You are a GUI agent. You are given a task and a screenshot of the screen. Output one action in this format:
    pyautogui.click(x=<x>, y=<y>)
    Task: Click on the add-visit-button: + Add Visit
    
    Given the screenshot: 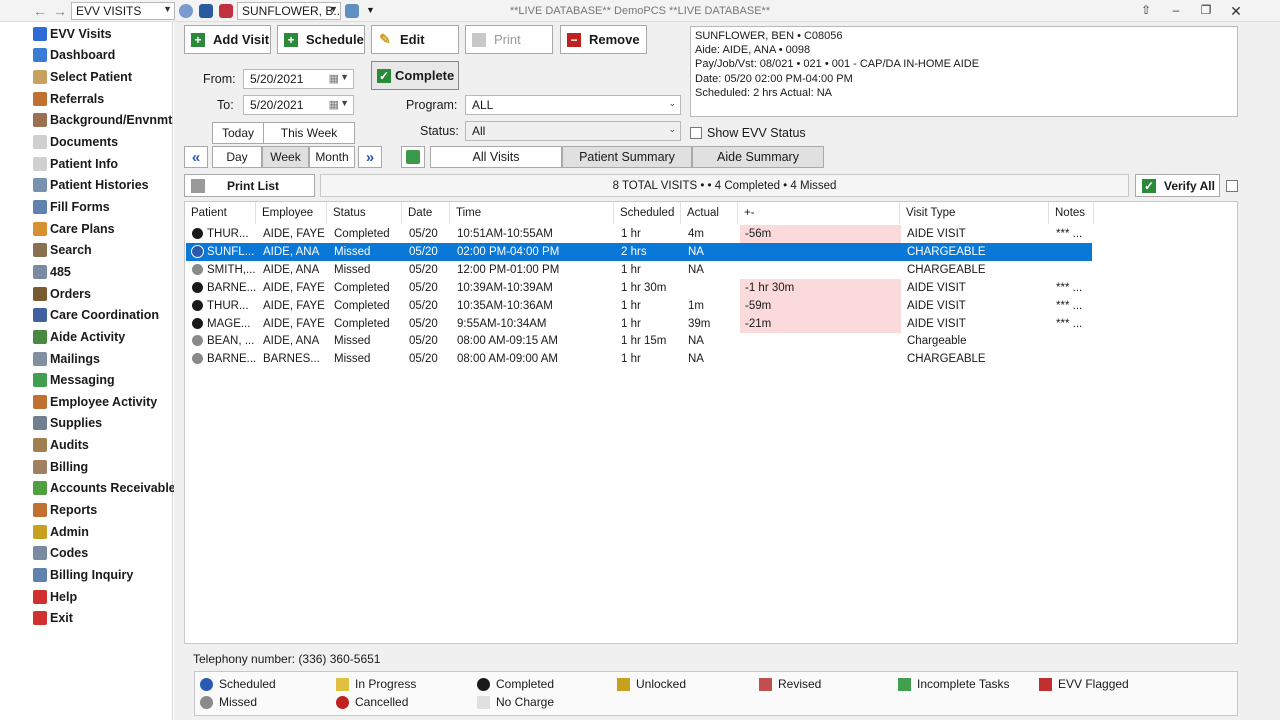 What is the action you would take?
    pyautogui.click(x=227, y=39)
    